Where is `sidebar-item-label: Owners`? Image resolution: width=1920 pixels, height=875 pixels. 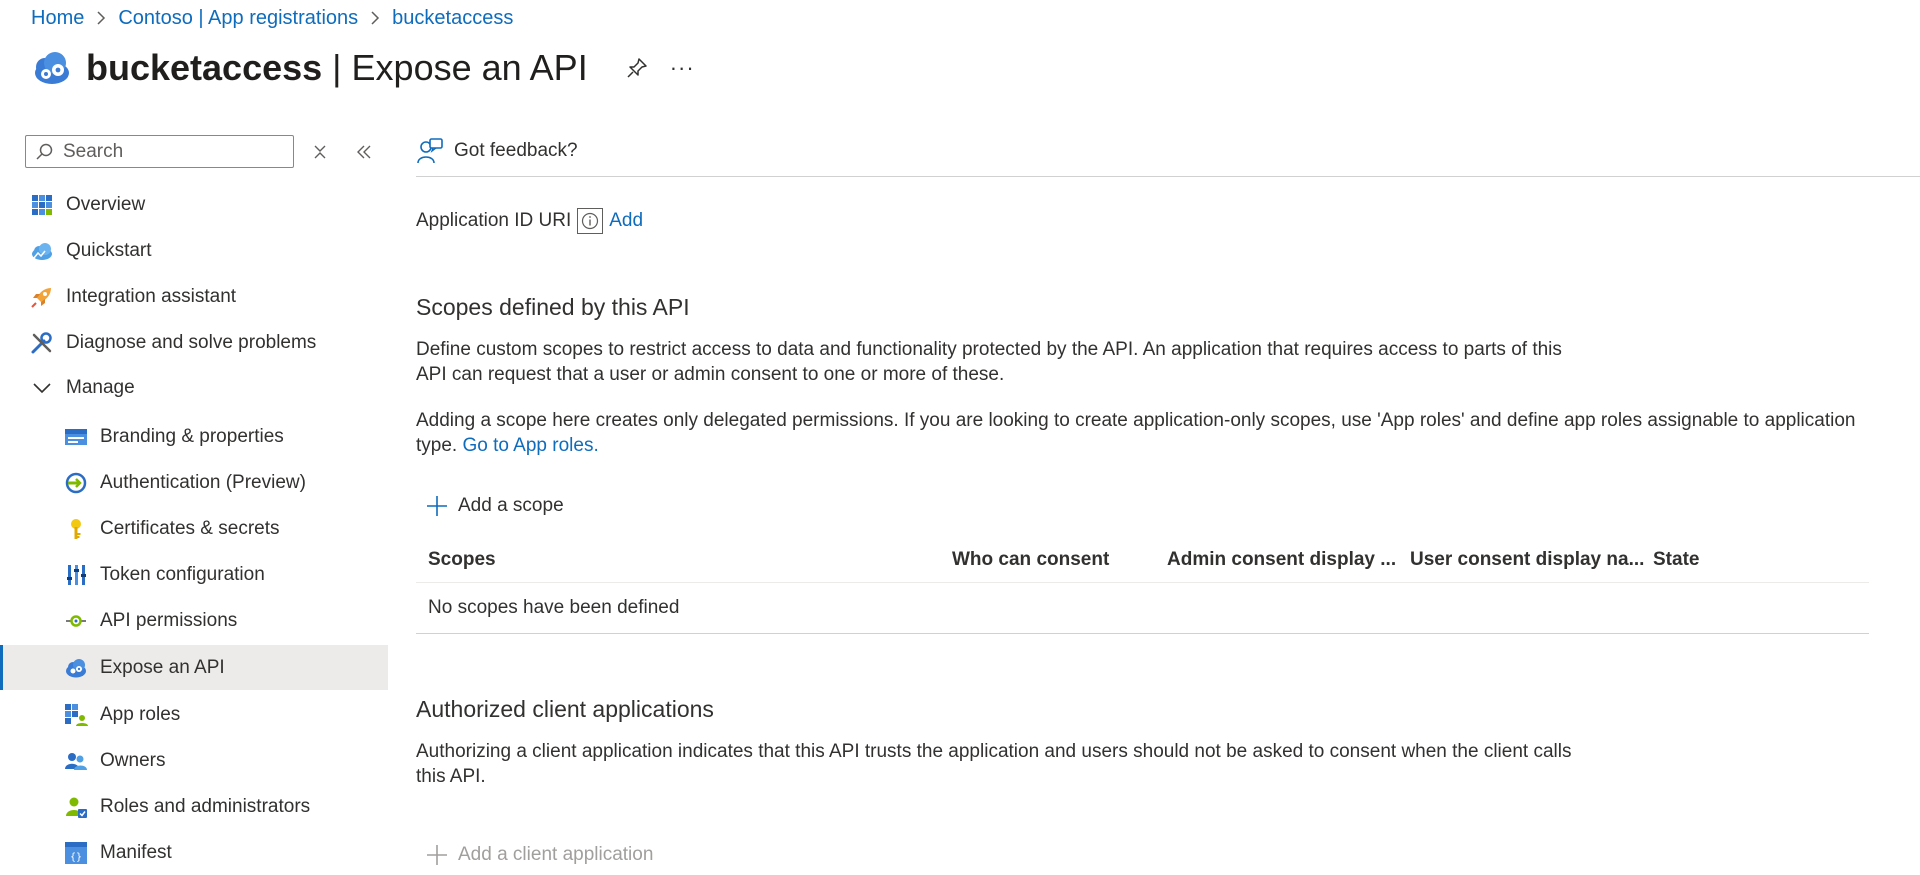
sidebar-item-label: Owners is located at coordinates (133, 760).